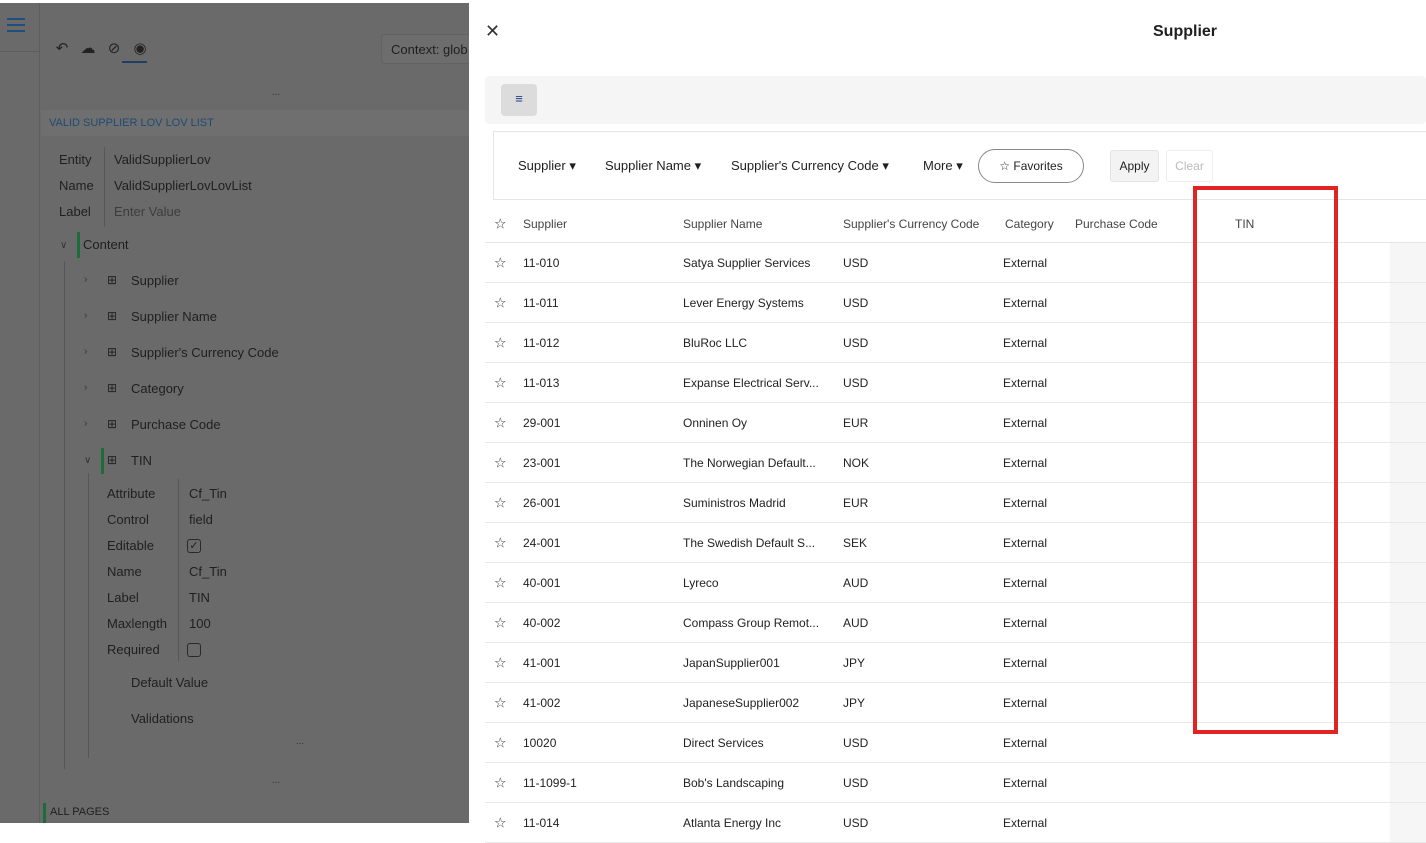 This screenshot has width=1426, height=843. I want to click on cloud-off-icon: ⊘, so click(114, 48).